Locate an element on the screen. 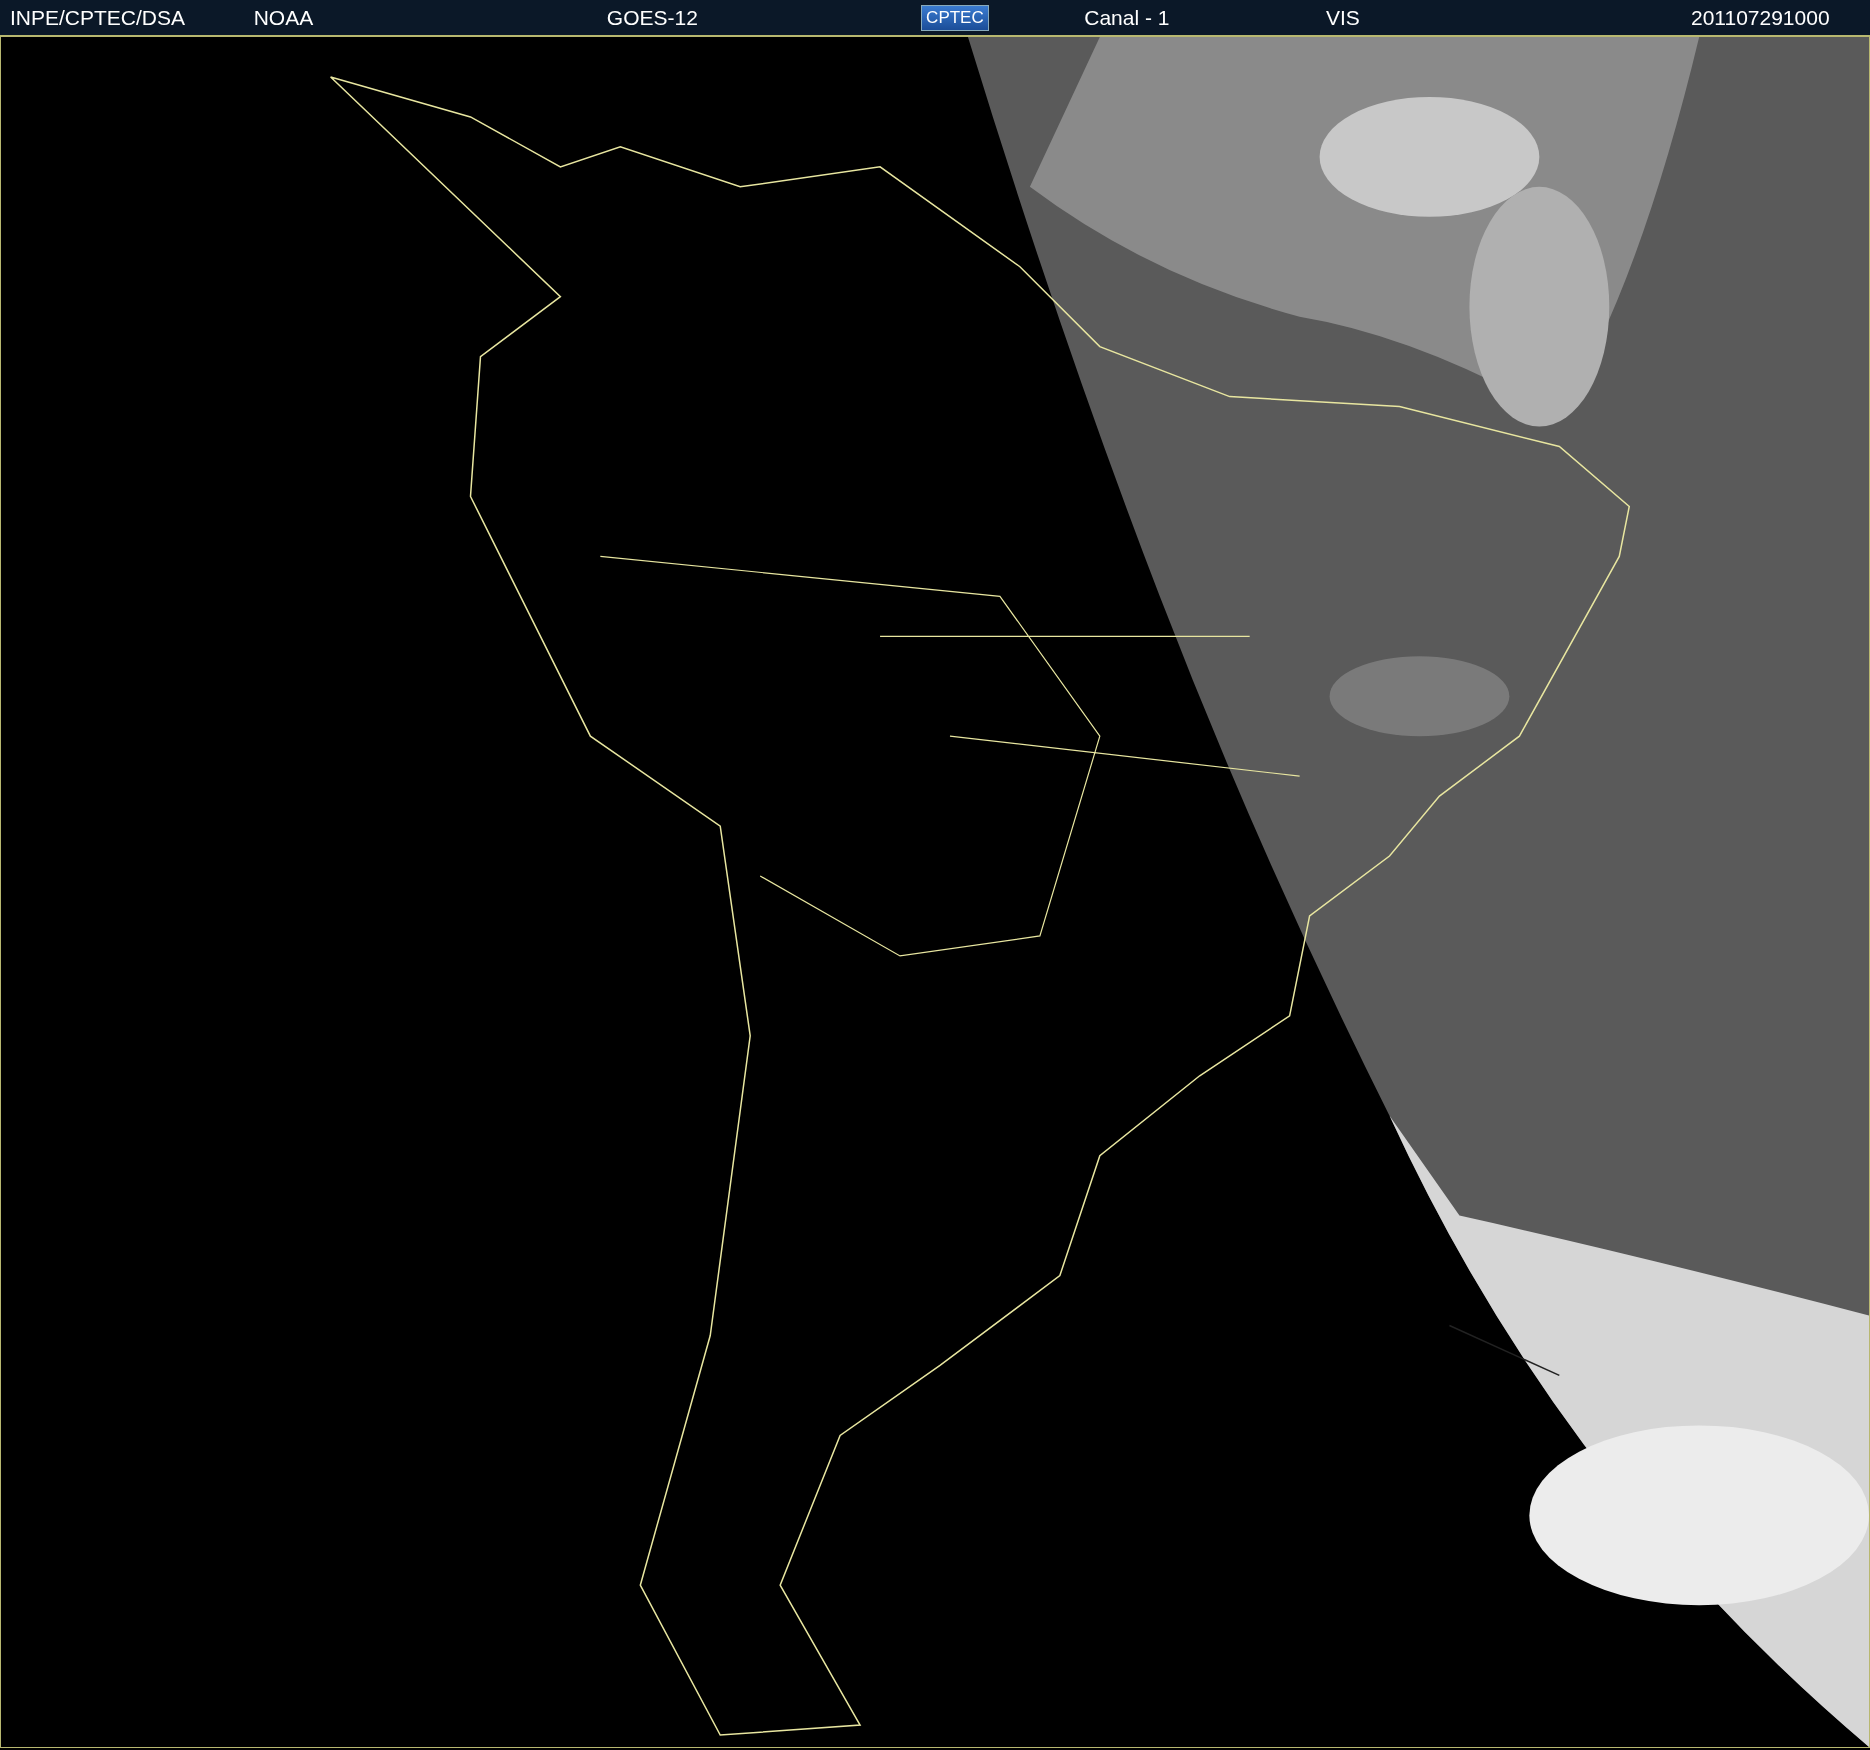 This screenshot has width=1870, height=1750. header-label: Canal - 1 is located at coordinates (1127, 17).